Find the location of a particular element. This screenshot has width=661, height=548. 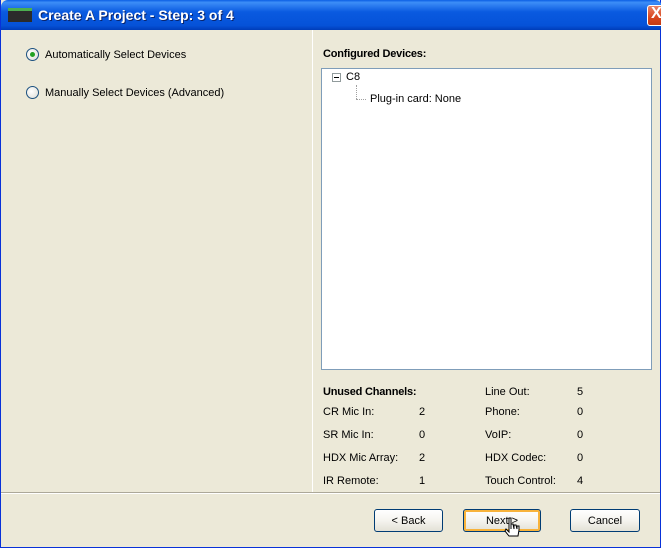

title-bar: Create A Project - Step: 3 of 4 X is located at coordinates (331, 15).